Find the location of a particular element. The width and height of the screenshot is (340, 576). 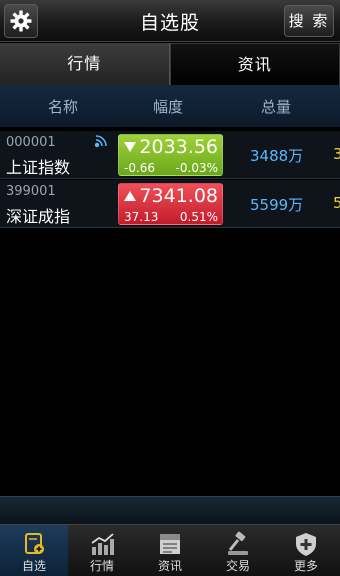

title-bar: 自选股 搜 索 is located at coordinates (170, 21).